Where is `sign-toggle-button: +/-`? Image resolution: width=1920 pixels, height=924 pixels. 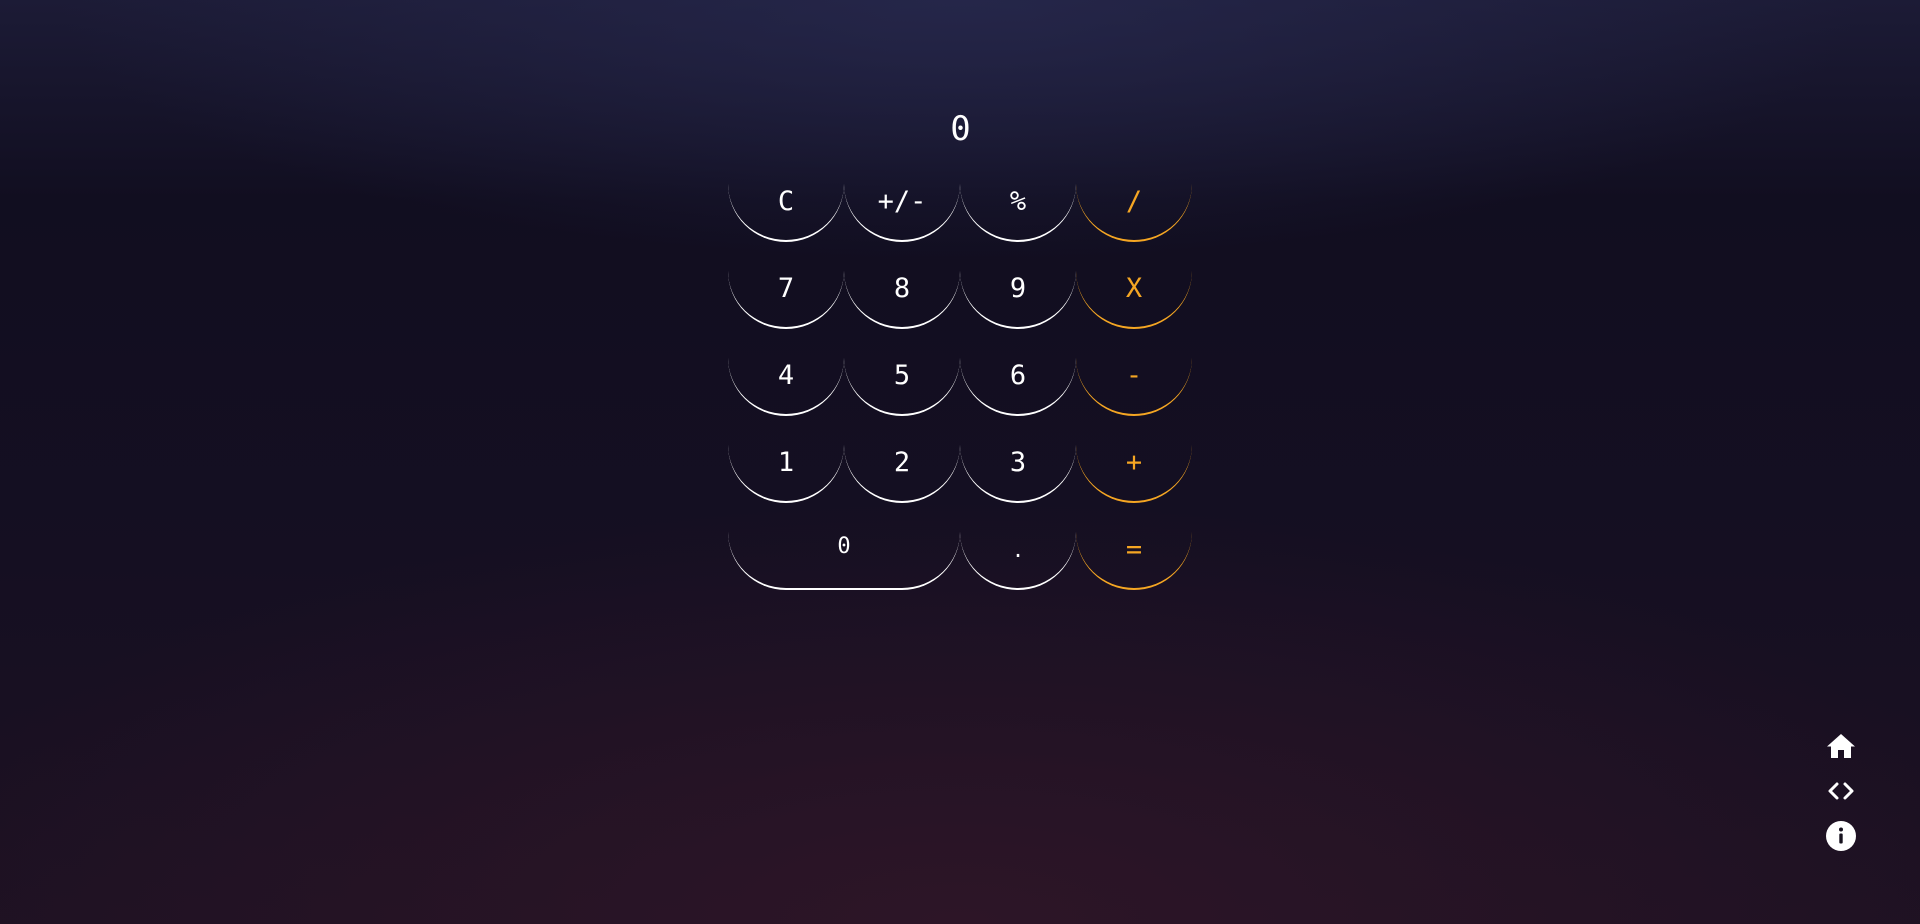 sign-toggle-button: +/- is located at coordinates (902, 211).